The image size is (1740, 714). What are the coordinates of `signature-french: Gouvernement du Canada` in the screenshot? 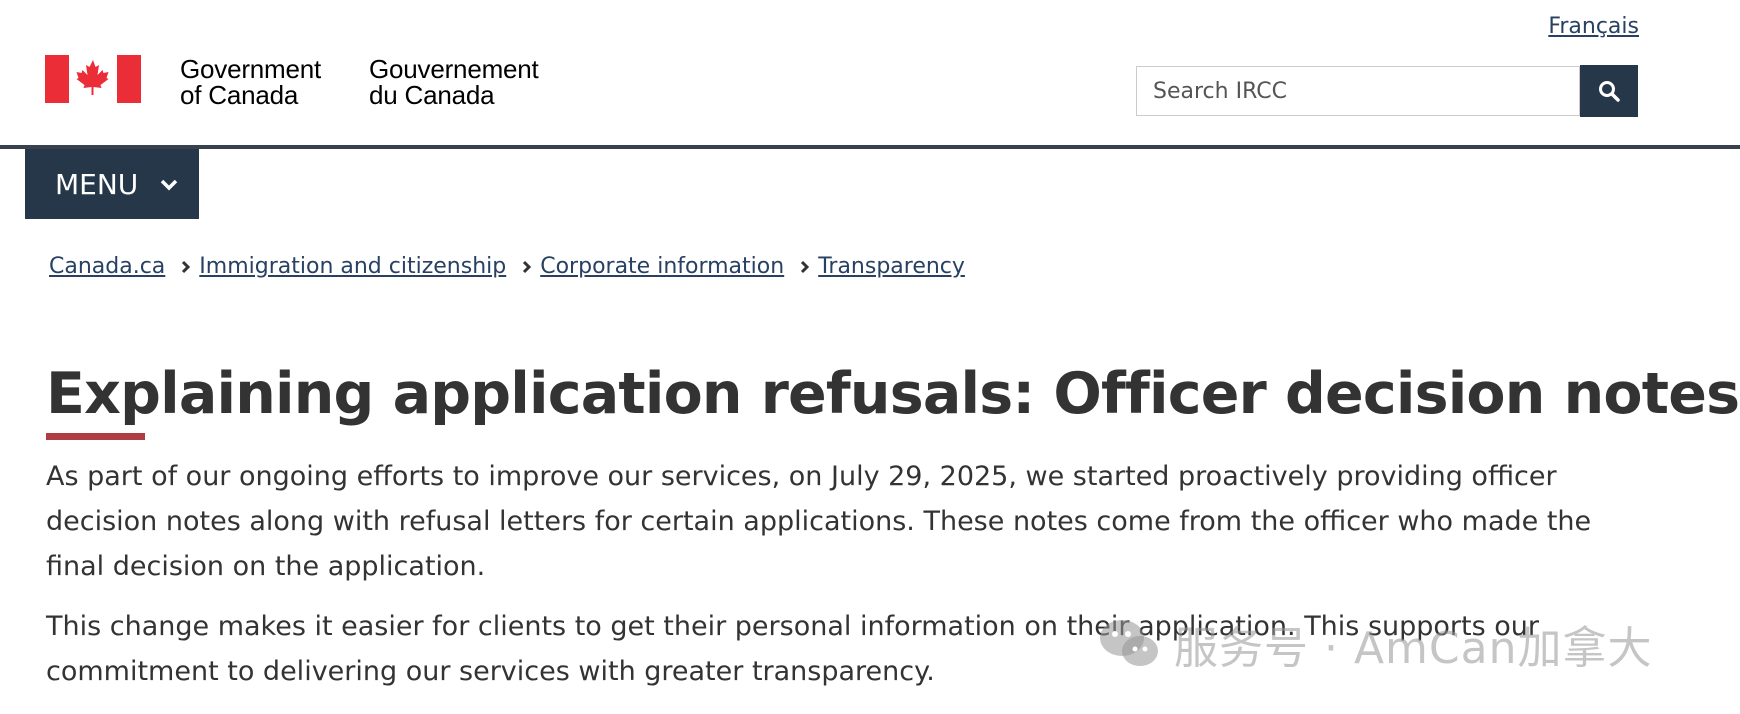 It's located at (469, 82).